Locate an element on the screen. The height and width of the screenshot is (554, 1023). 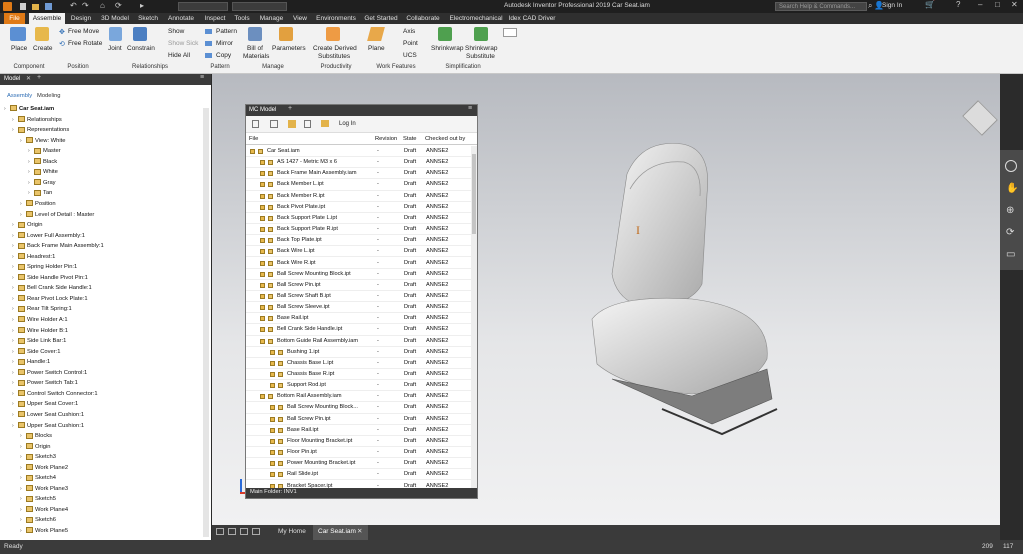
car-seat-model: I is located at coordinates (697, 289).